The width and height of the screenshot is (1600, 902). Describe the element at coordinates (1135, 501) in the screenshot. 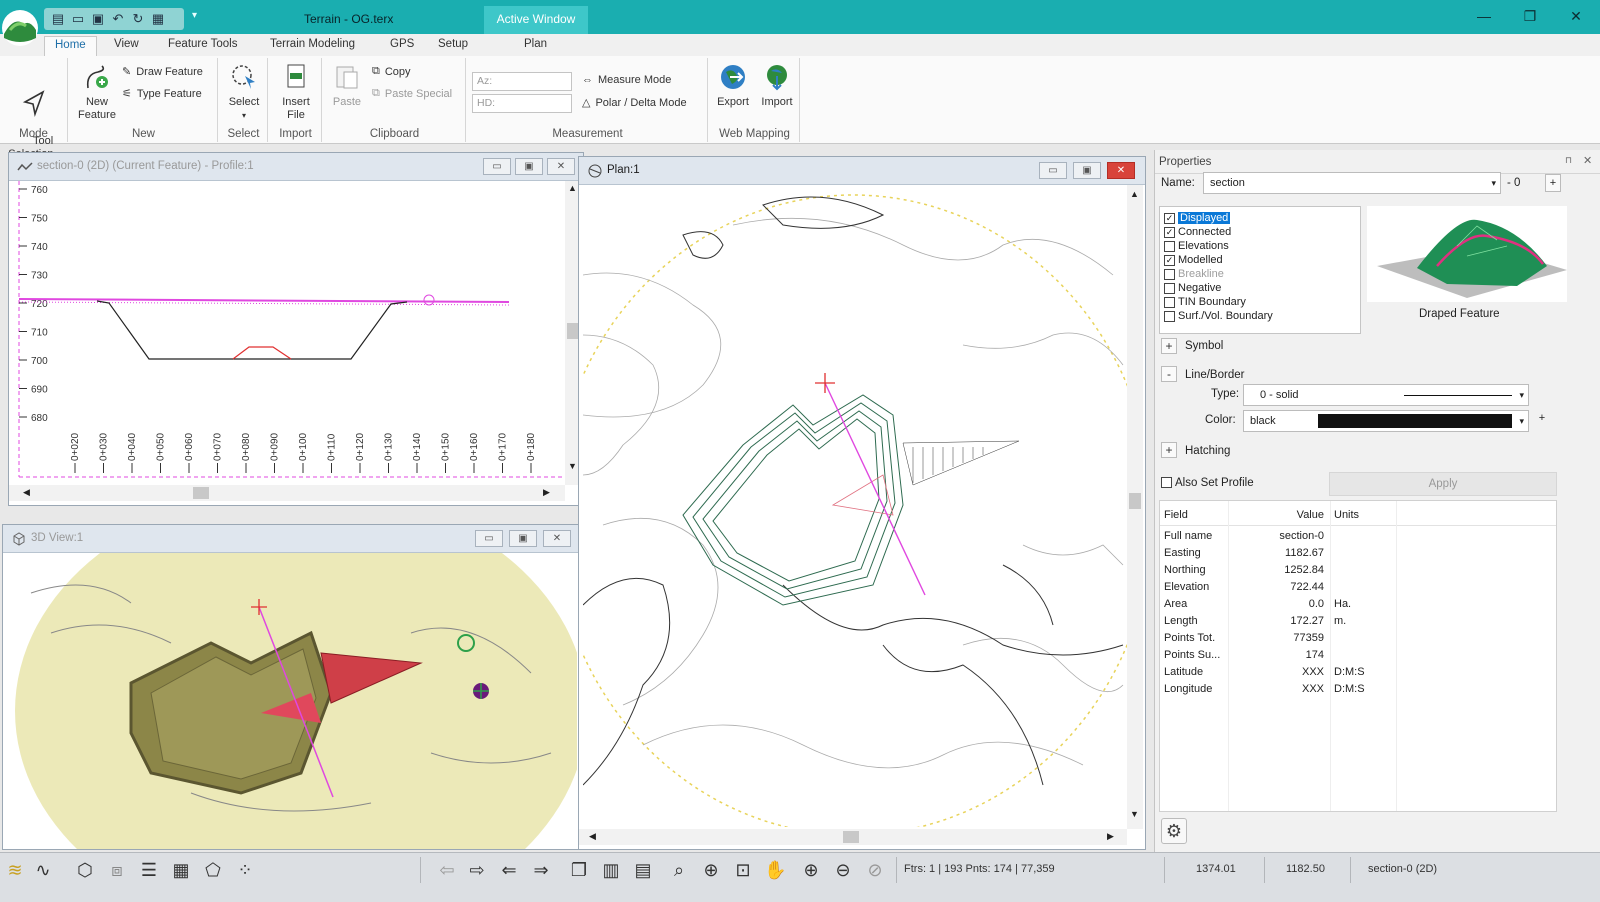

I see `plan-vscroll-thumb` at that location.